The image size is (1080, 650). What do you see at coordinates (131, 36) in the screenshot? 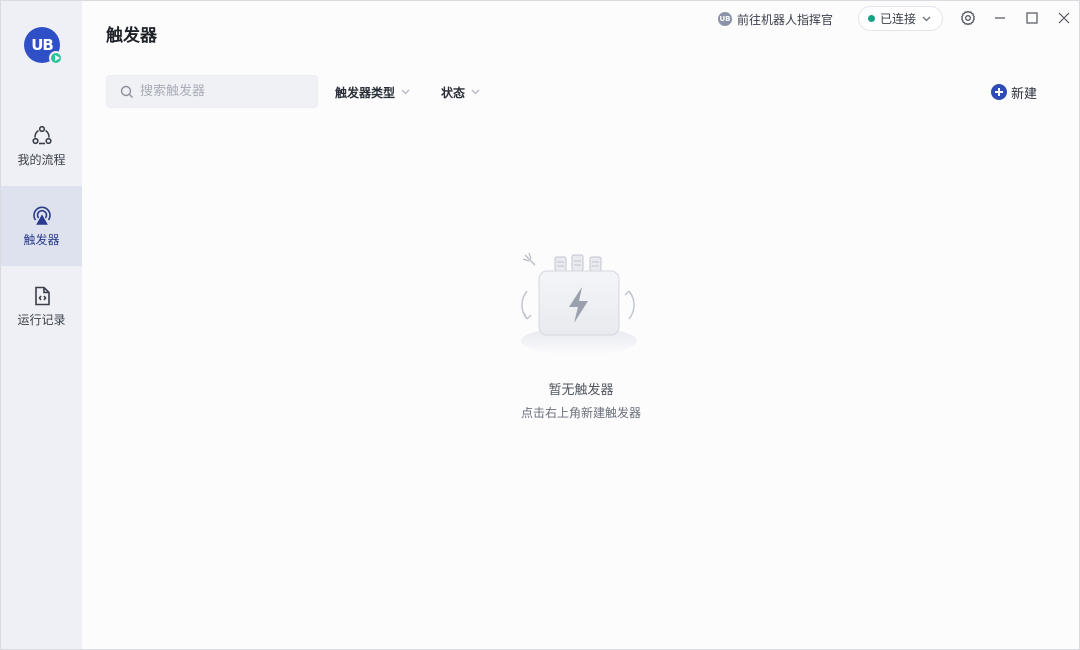
I see `page-title: 触发器` at bounding box center [131, 36].